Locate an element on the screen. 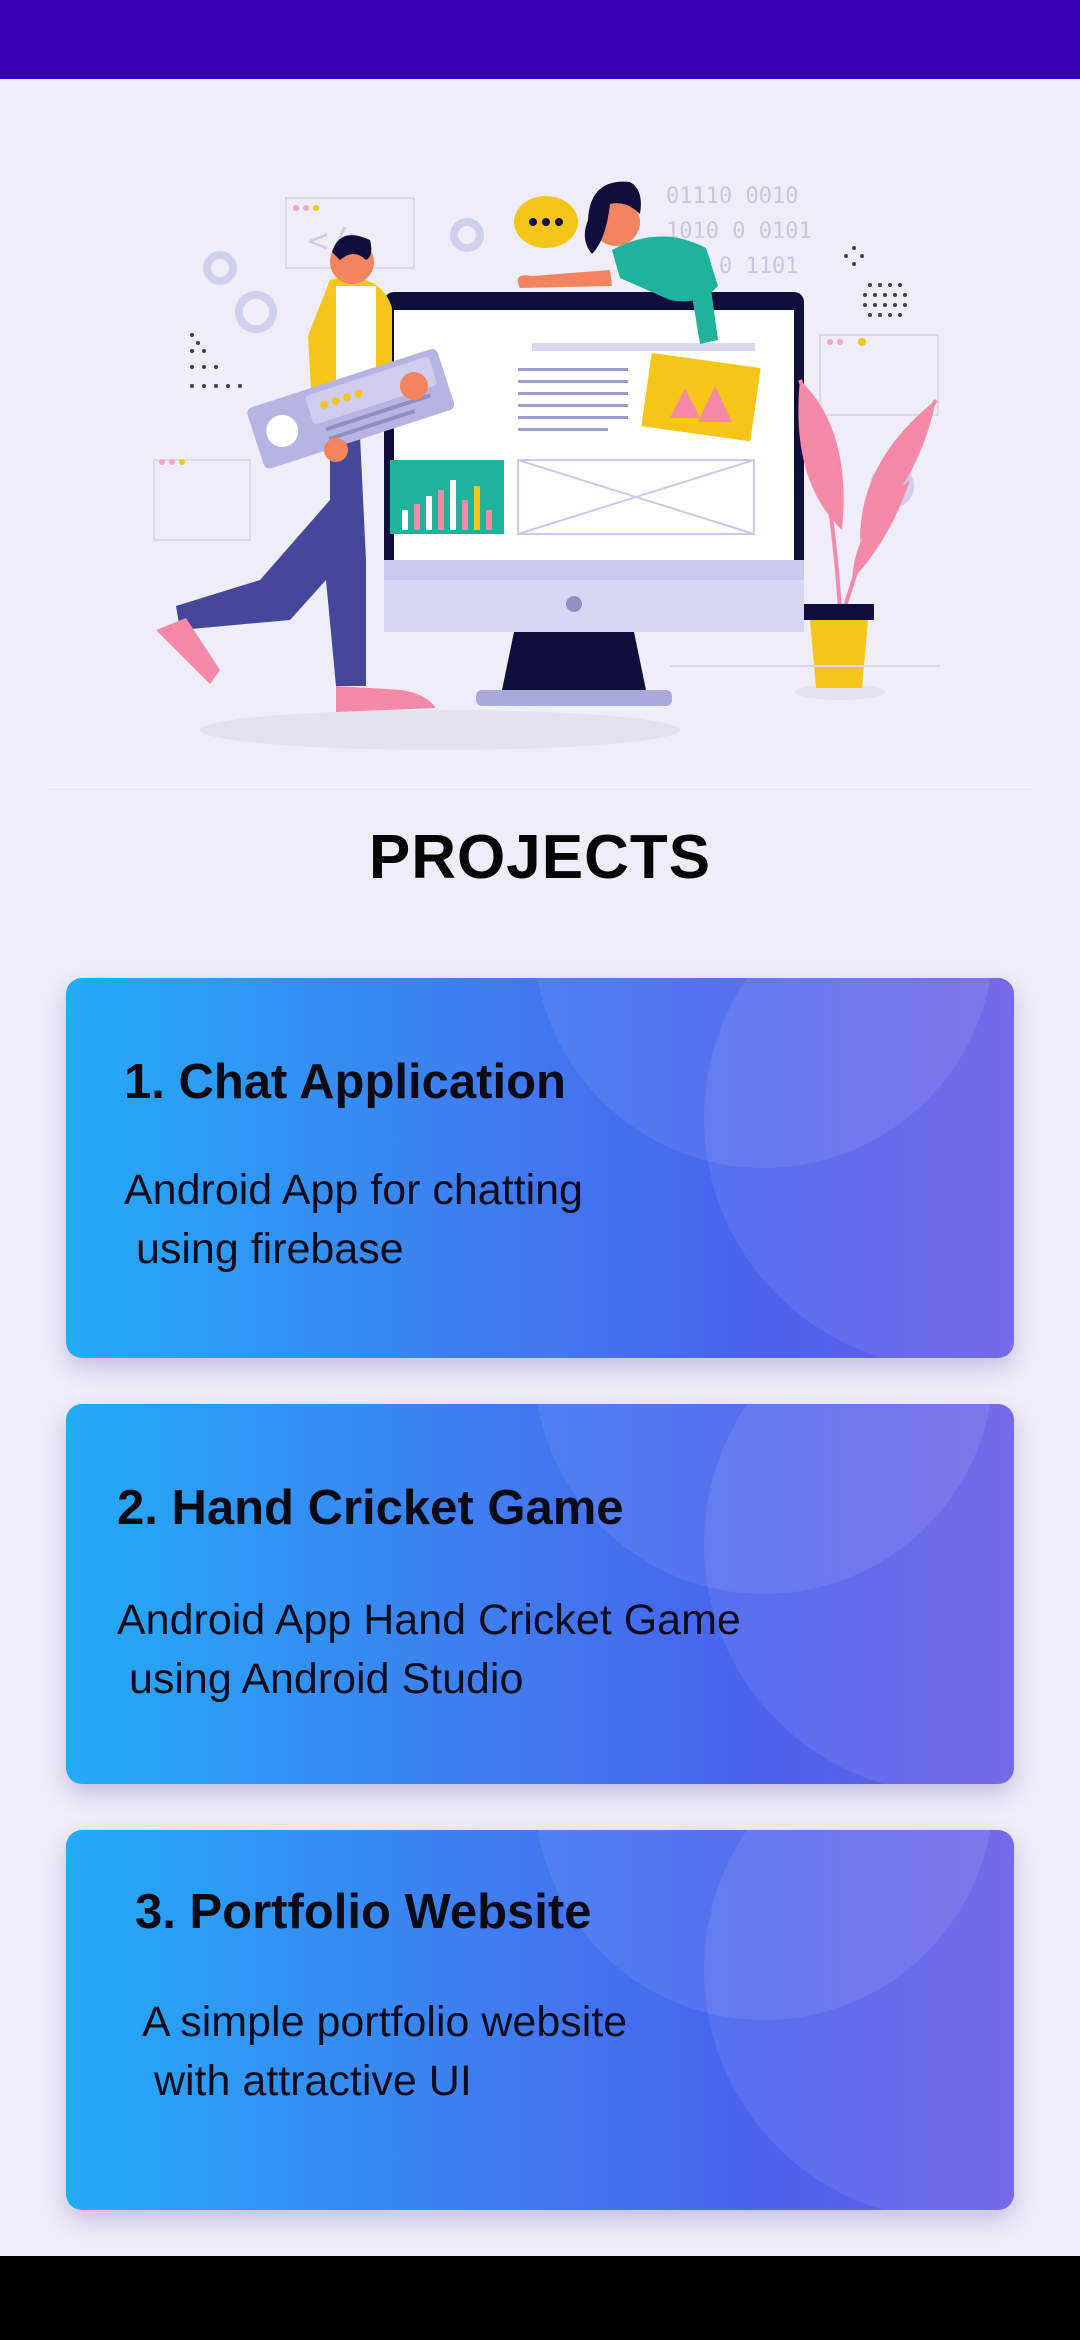  navigation-bar is located at coordinates (540, 2298).